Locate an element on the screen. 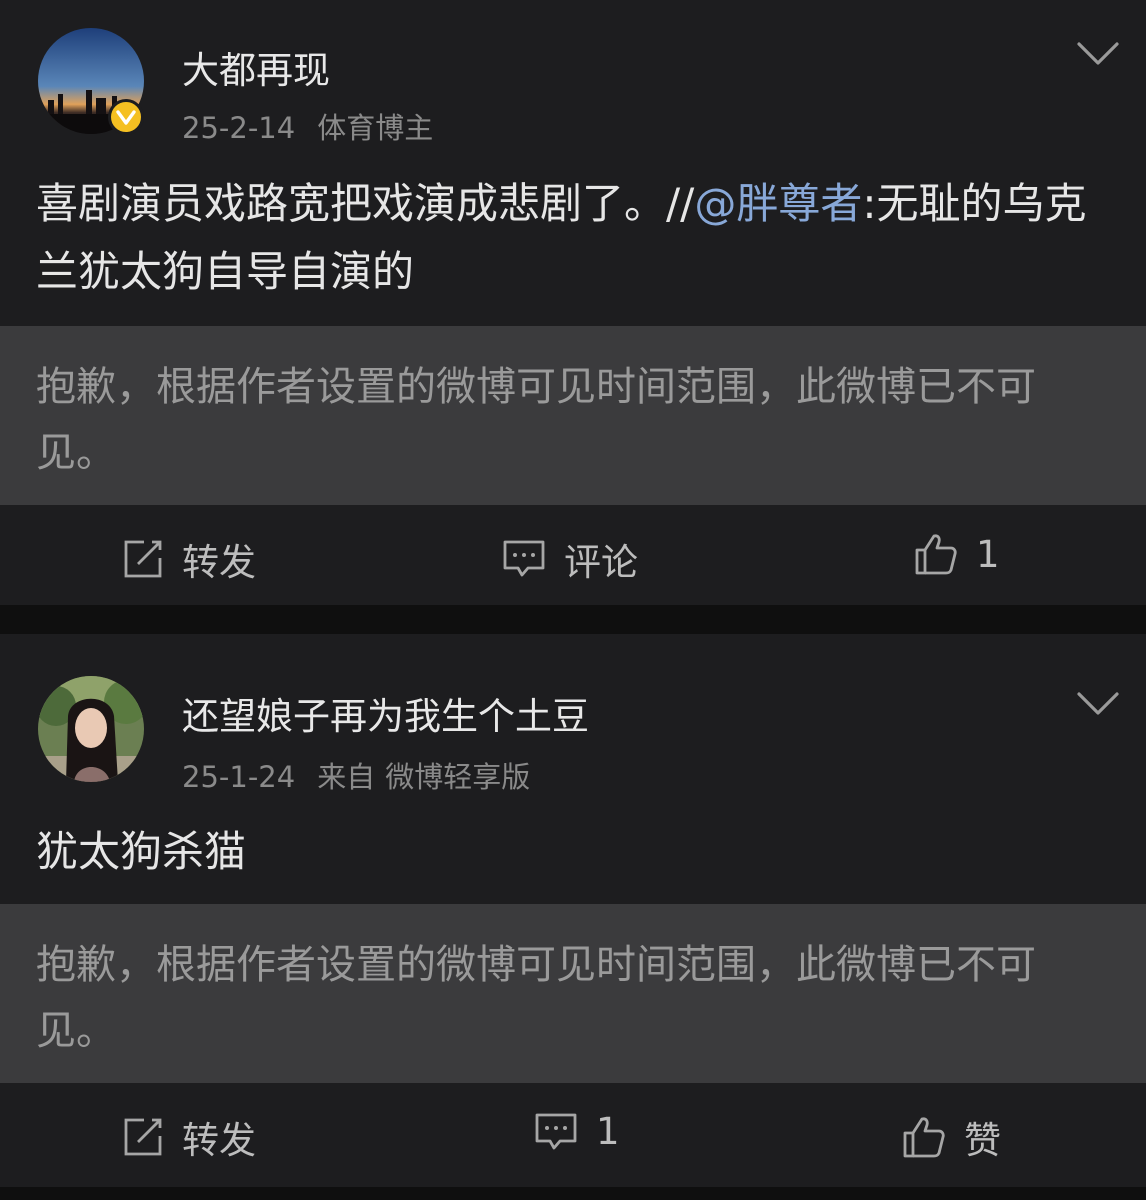 The width and height of the screenshot is (1146, 1200). comment-button: 1 is located at coordinates (577, 1131).